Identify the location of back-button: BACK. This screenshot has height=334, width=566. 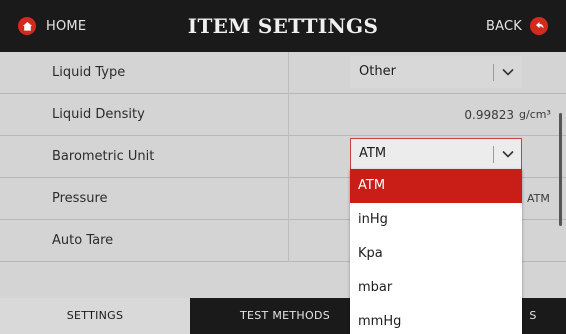
(517, 26).